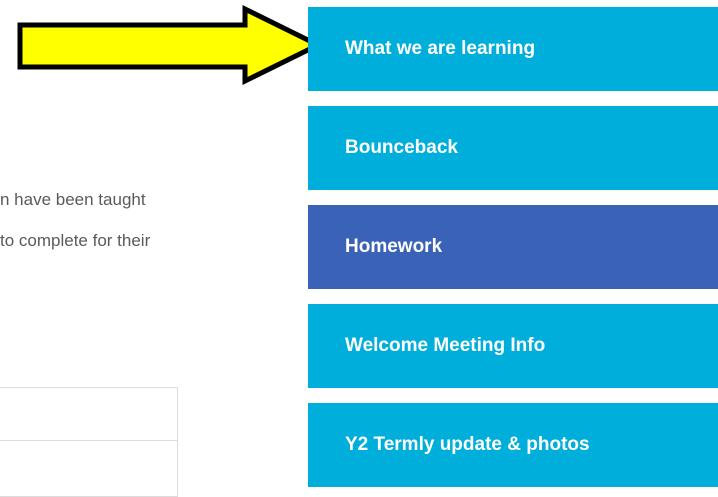 The image size is (718, 497). I want to click on content-text-line: to complete for their, so click(75, 240).